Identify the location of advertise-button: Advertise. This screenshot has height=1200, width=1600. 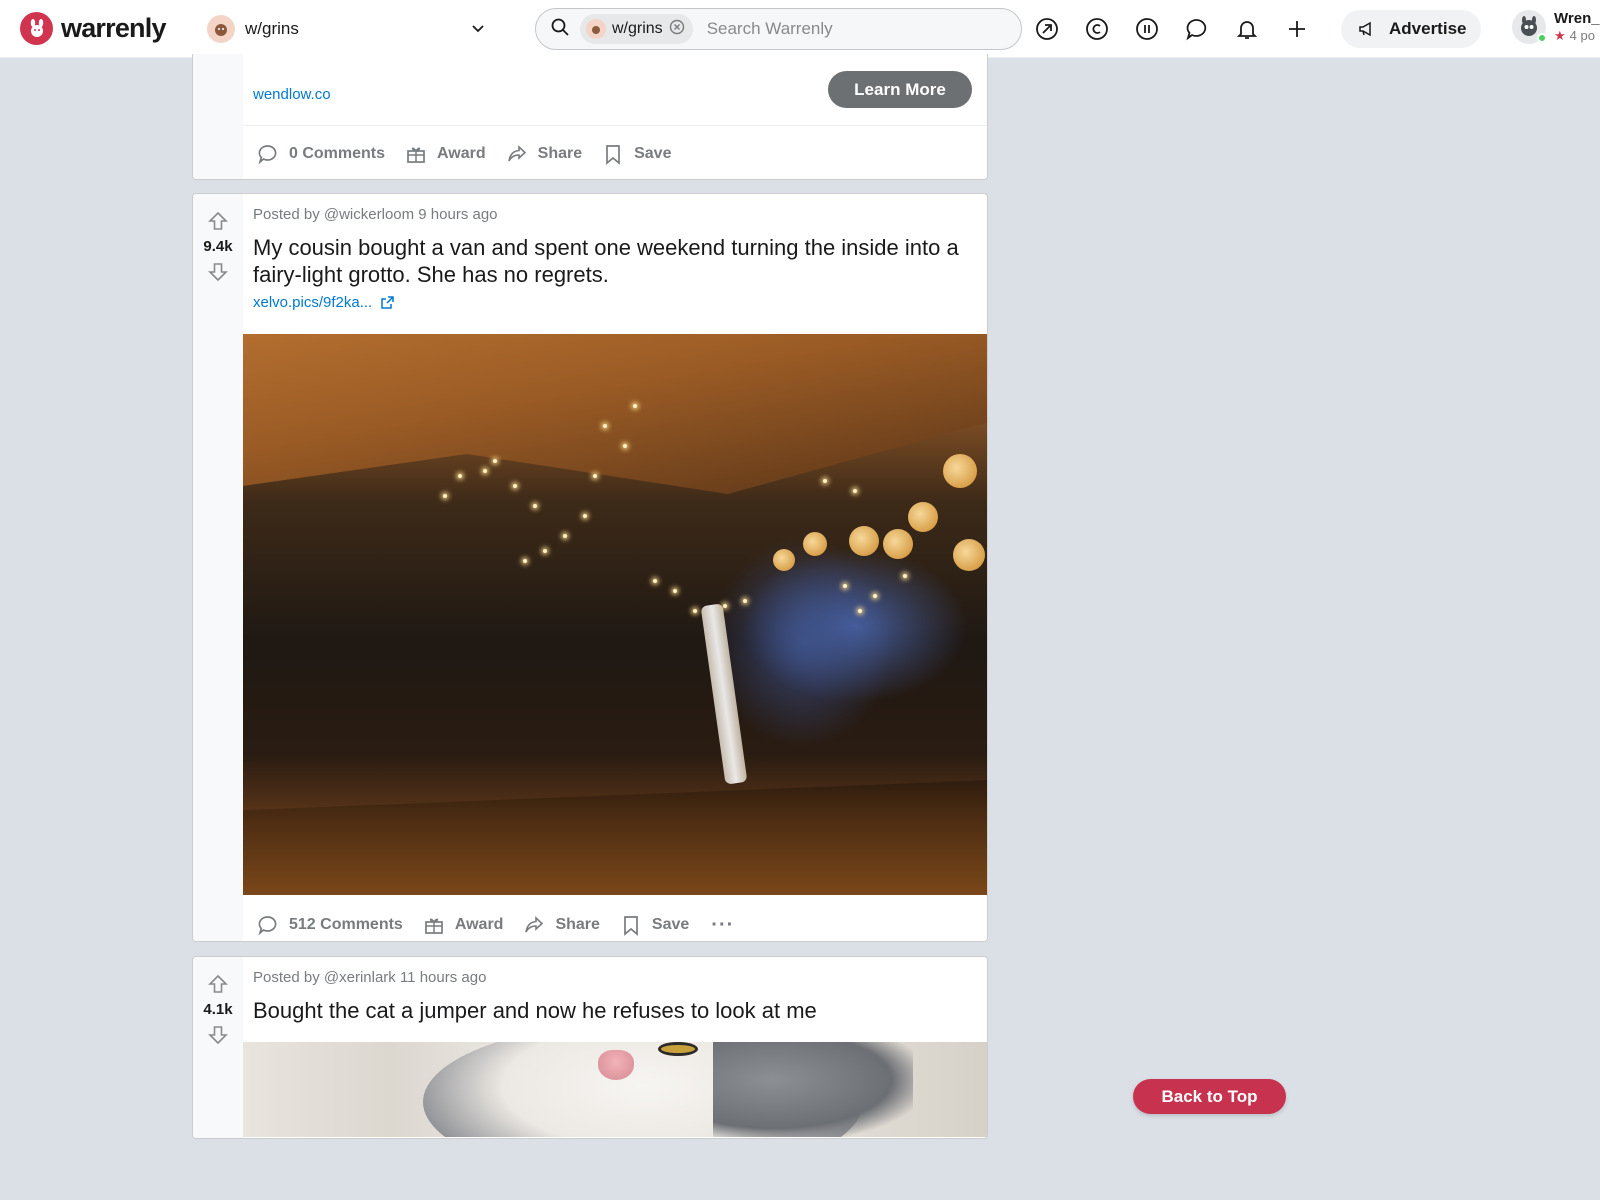
(1411, 29).